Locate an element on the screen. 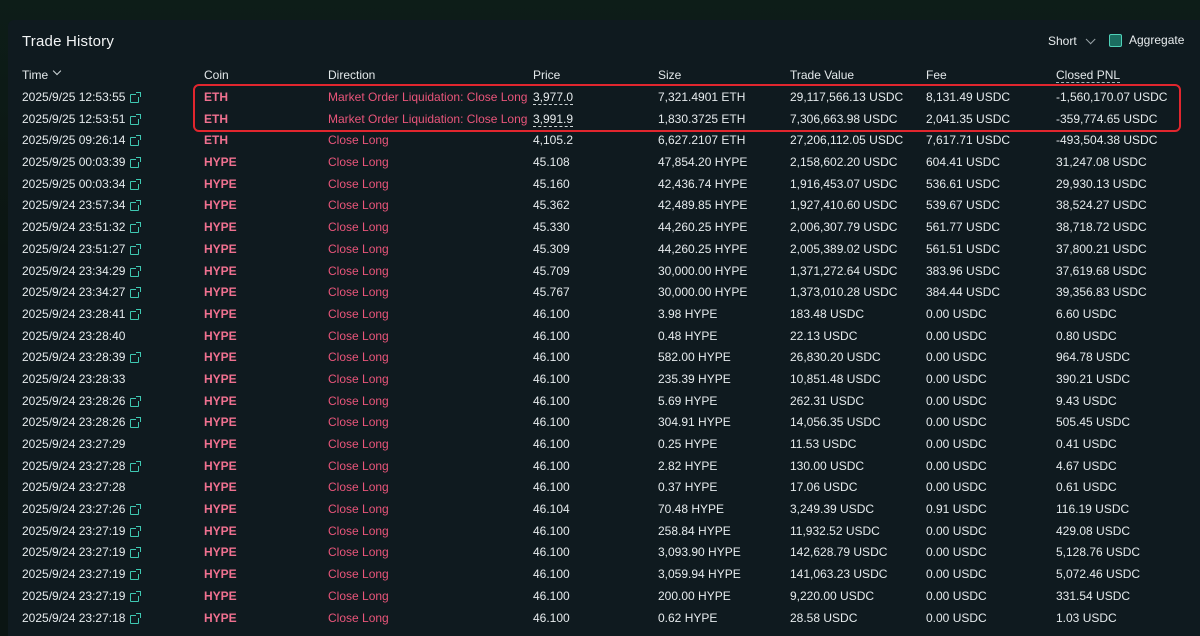 This screenshot has width=1200, height=636. time-text: 2025/9/24 23:28:39 is located at coordinates (74, 357).